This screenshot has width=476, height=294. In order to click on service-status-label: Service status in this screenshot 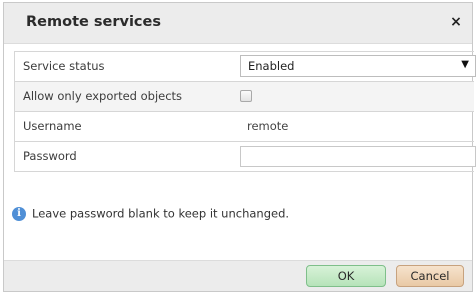, I will do `click(64, 66)`.